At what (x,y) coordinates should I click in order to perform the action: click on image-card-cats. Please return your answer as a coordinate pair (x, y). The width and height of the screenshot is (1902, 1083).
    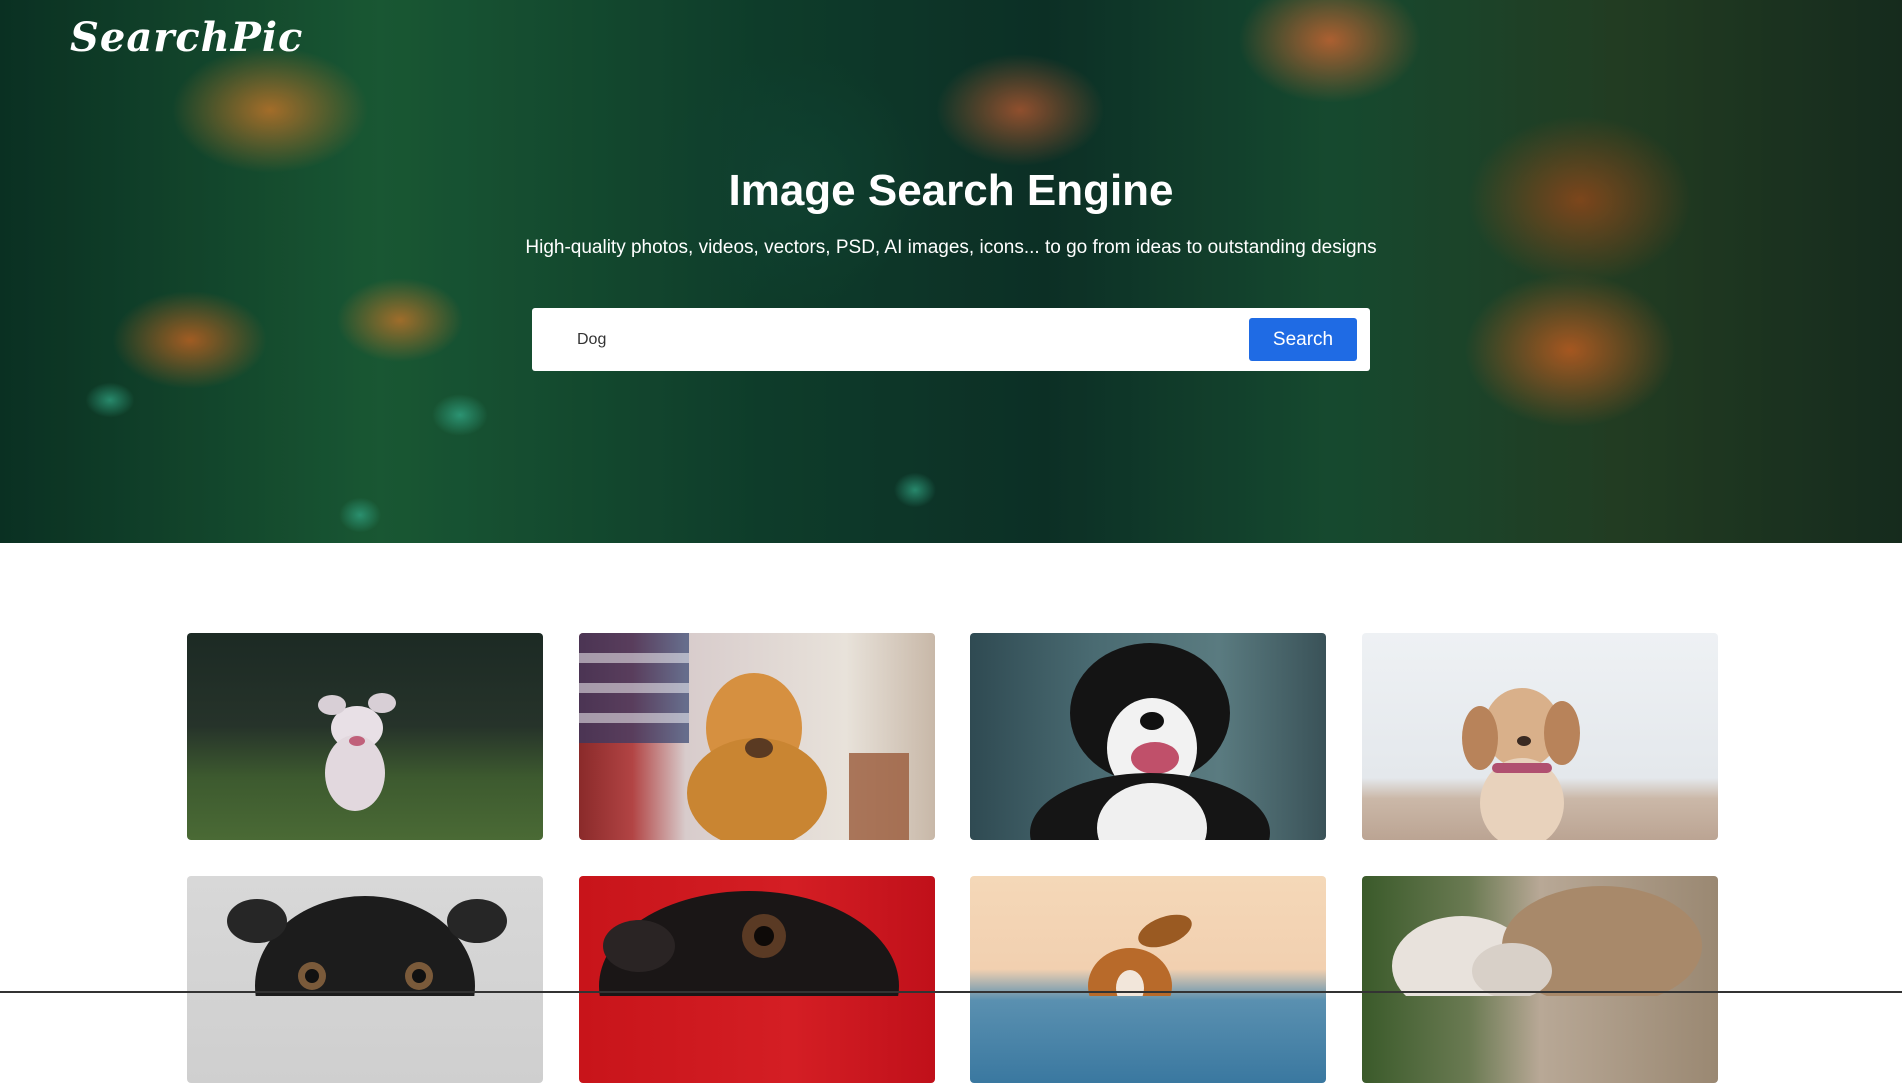
    Looking at the image, I should click on (1540, 979).